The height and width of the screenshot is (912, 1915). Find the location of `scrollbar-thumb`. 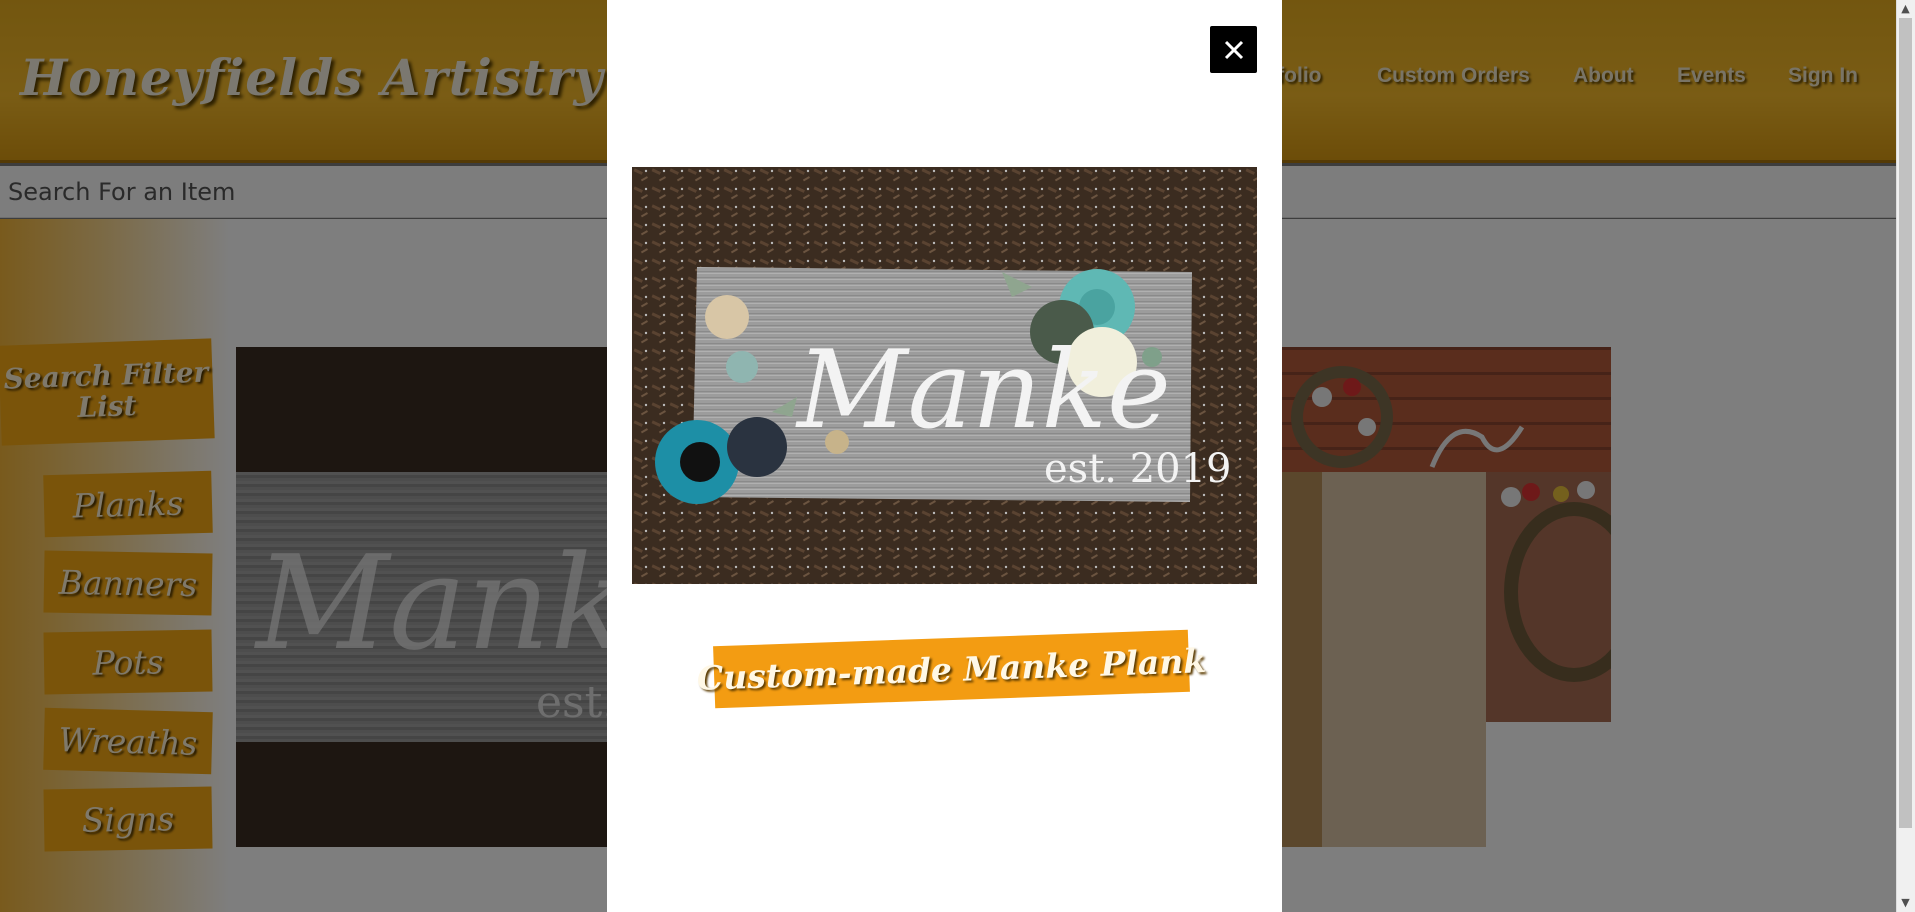

scrollbar-thumb is located at coordinates (1905, 423).